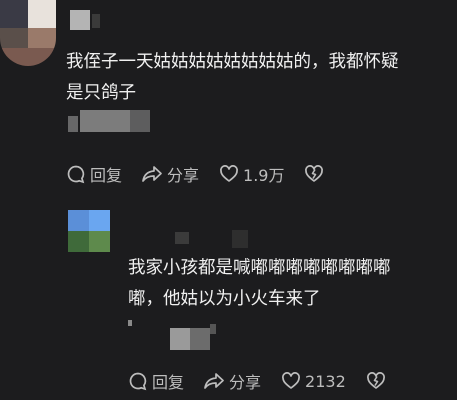  Describe the element at coordinates (259, 268) in the screenshot. I see `comment-text-line: 我家小孩都是喊嘟嘟嘟嘟嘟嘟嘟嘟` at that location.